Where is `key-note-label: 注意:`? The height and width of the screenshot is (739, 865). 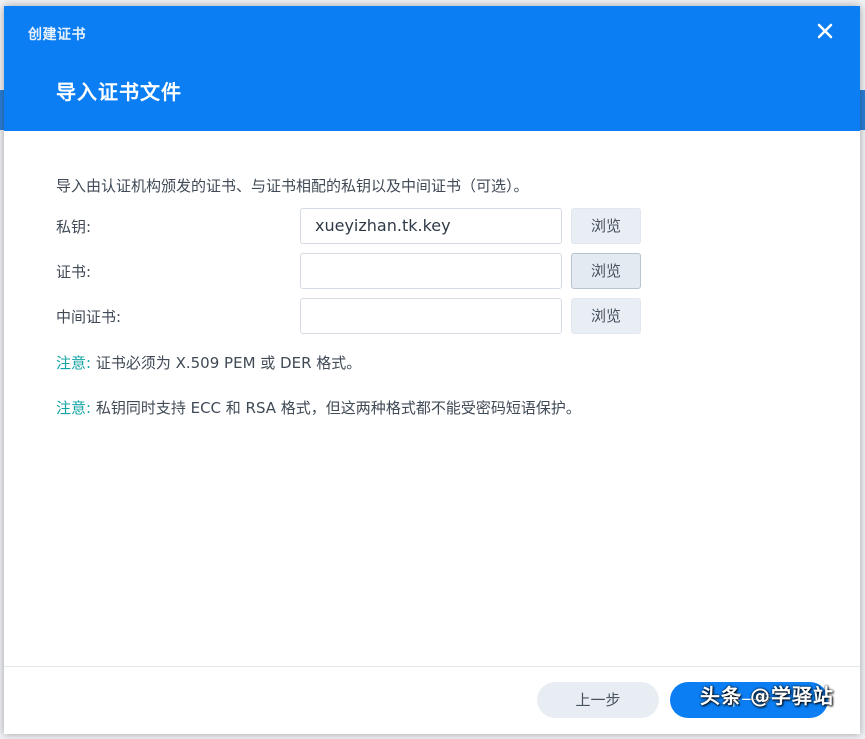
key-note-label: 注意: is located at coordinates (74, 408).